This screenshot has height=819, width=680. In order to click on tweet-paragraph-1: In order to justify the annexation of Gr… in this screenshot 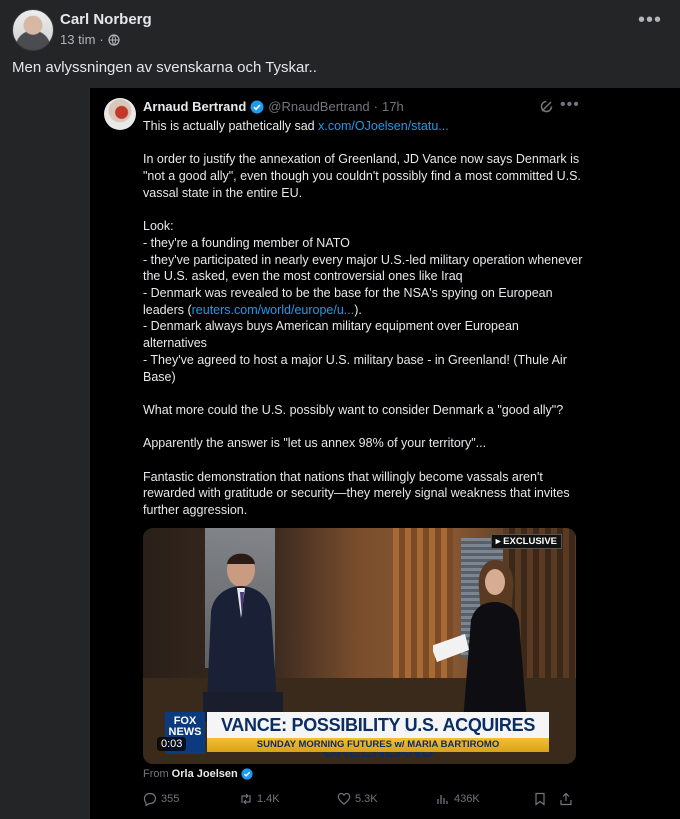, I will do `click(362, 176)`.